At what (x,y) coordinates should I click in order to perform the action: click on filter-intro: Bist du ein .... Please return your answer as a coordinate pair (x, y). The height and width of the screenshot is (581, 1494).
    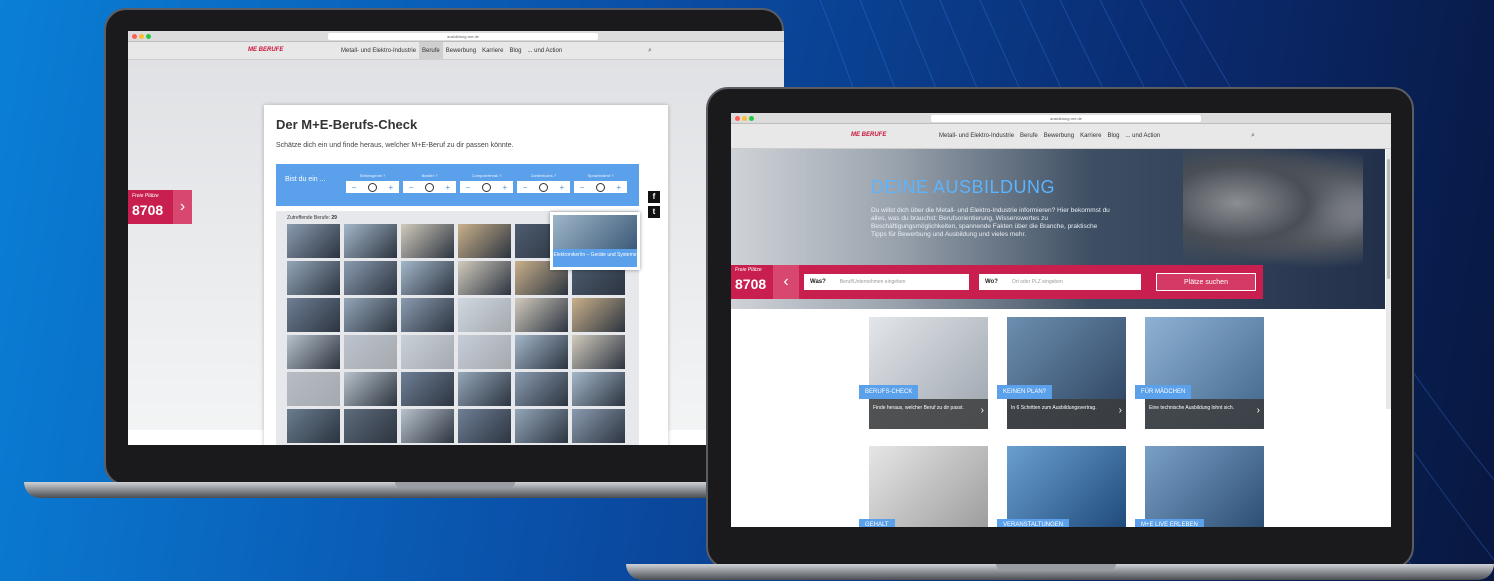
    Looking at the image, I should click on (305, 179).